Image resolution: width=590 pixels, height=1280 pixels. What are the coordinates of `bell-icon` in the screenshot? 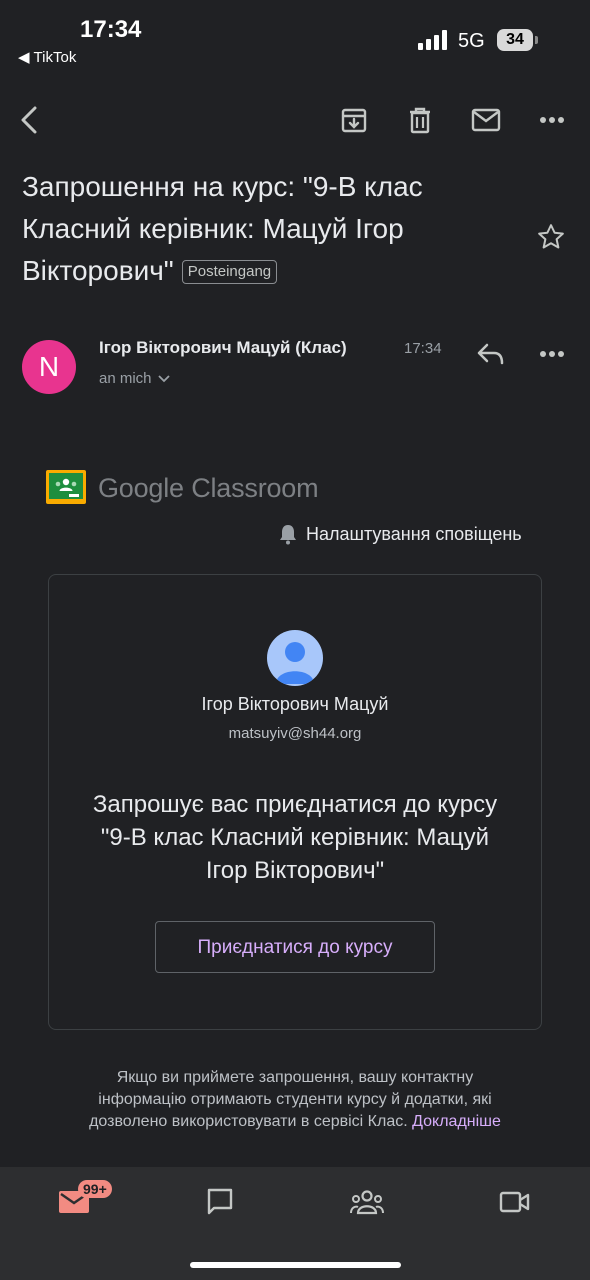 It's located at (288, 534).